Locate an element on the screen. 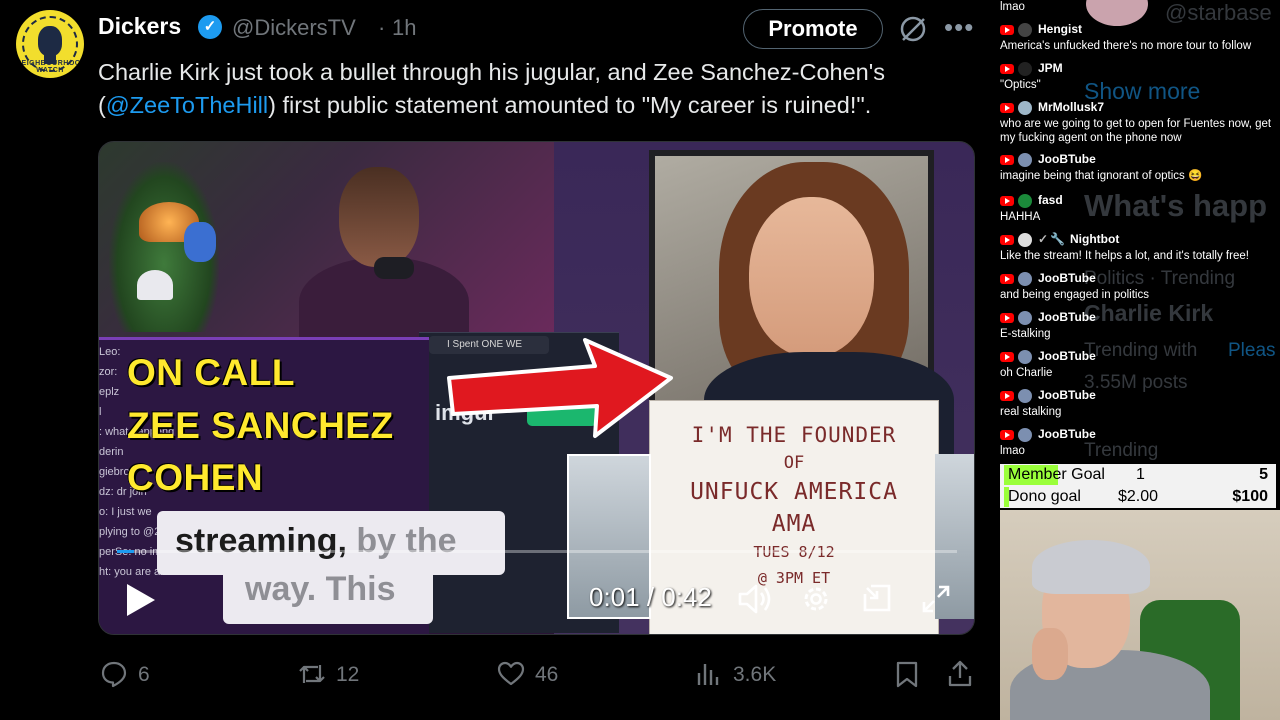 Image resolution: width=1280 pixels, height=720 pixels. caption-word-active: streaming, is located at coordinates (261, 541).